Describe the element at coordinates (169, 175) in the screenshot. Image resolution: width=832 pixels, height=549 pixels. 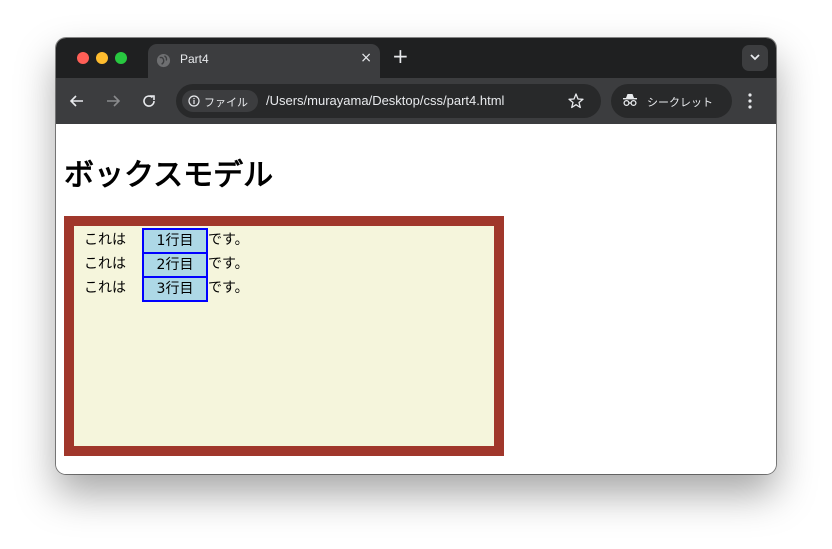
I see `page-title: ボックスモデル` at that location.